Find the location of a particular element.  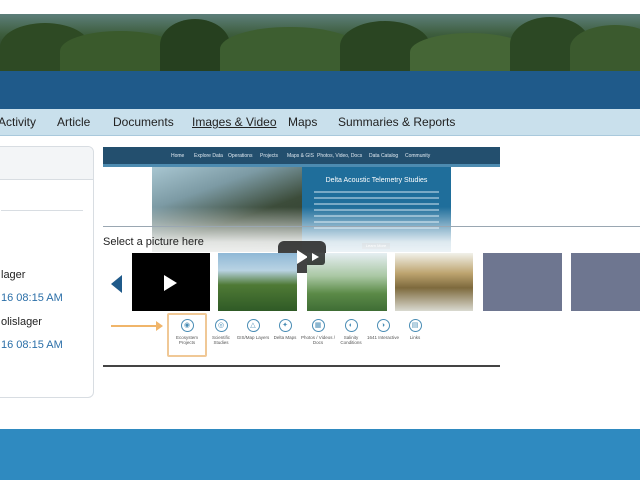

video-thumbnail is located at coordinates (171, 282).